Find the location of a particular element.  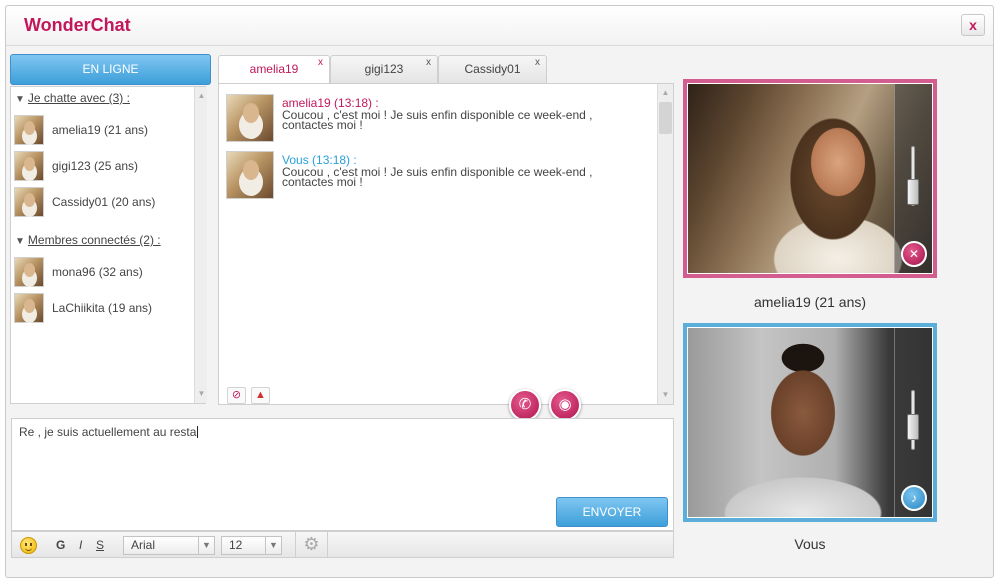

group-header-members: ▼ Membres connectés (2) : is located at coordinates (88, 240).